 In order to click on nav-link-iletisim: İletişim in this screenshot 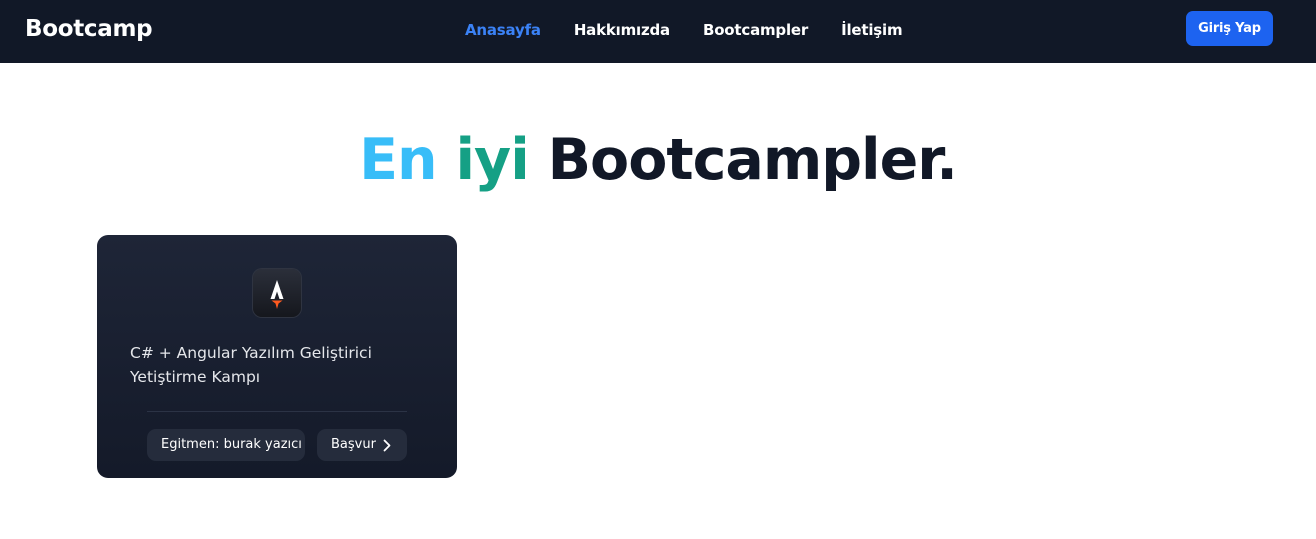, I will do `click(872, 30)`.